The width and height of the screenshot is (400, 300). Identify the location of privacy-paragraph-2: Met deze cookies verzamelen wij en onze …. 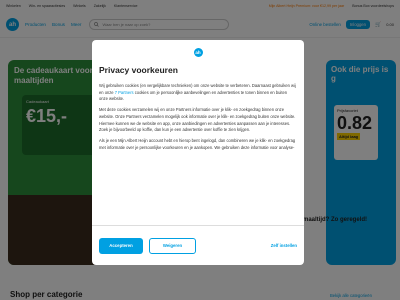
(197, 120).